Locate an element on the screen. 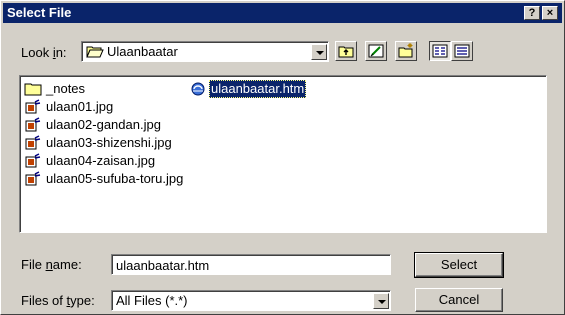 Image resolution: width=565 pixels, height=315 pixels. html-file-icon is located at coordinates (198, 89).